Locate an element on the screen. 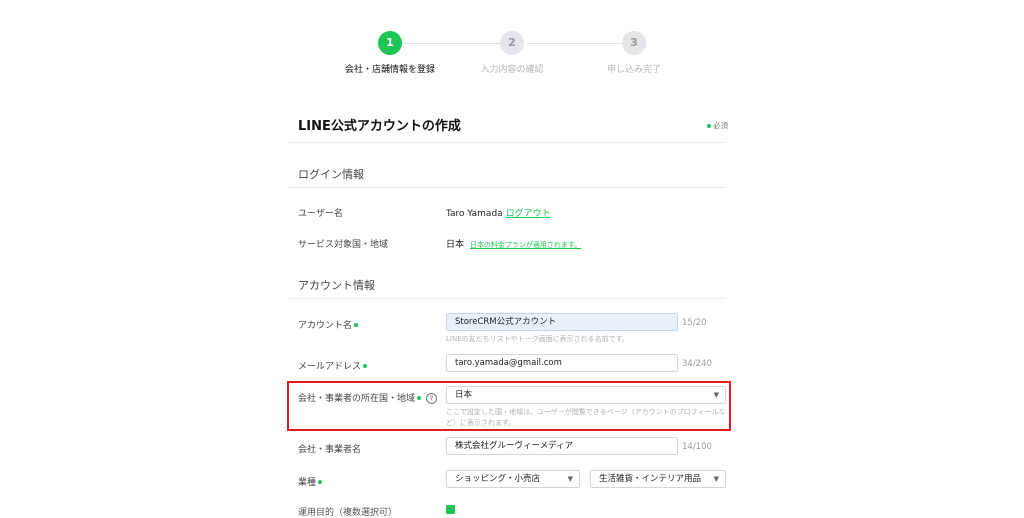  page-title: LINE公式アカウントの作成 is located at coordinates (379, 126).